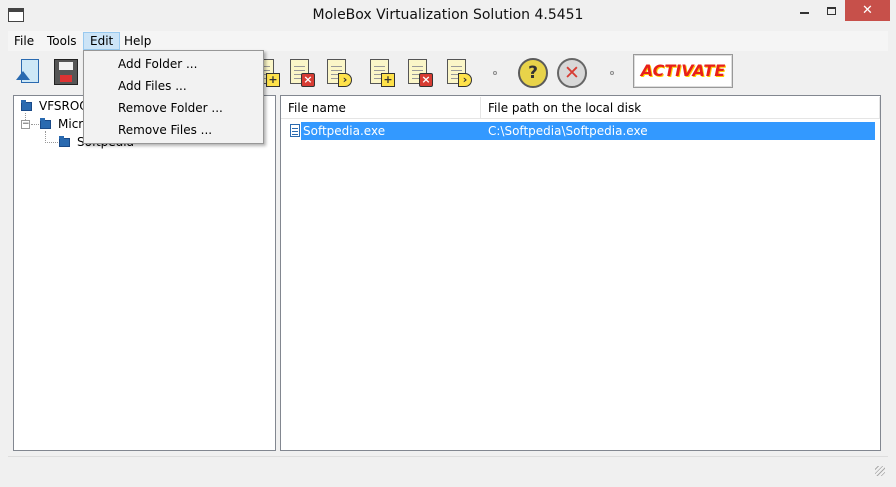 This screenshot has width=896, height=487. I want to click on remove-folder-button: ×, so click(300, 72).